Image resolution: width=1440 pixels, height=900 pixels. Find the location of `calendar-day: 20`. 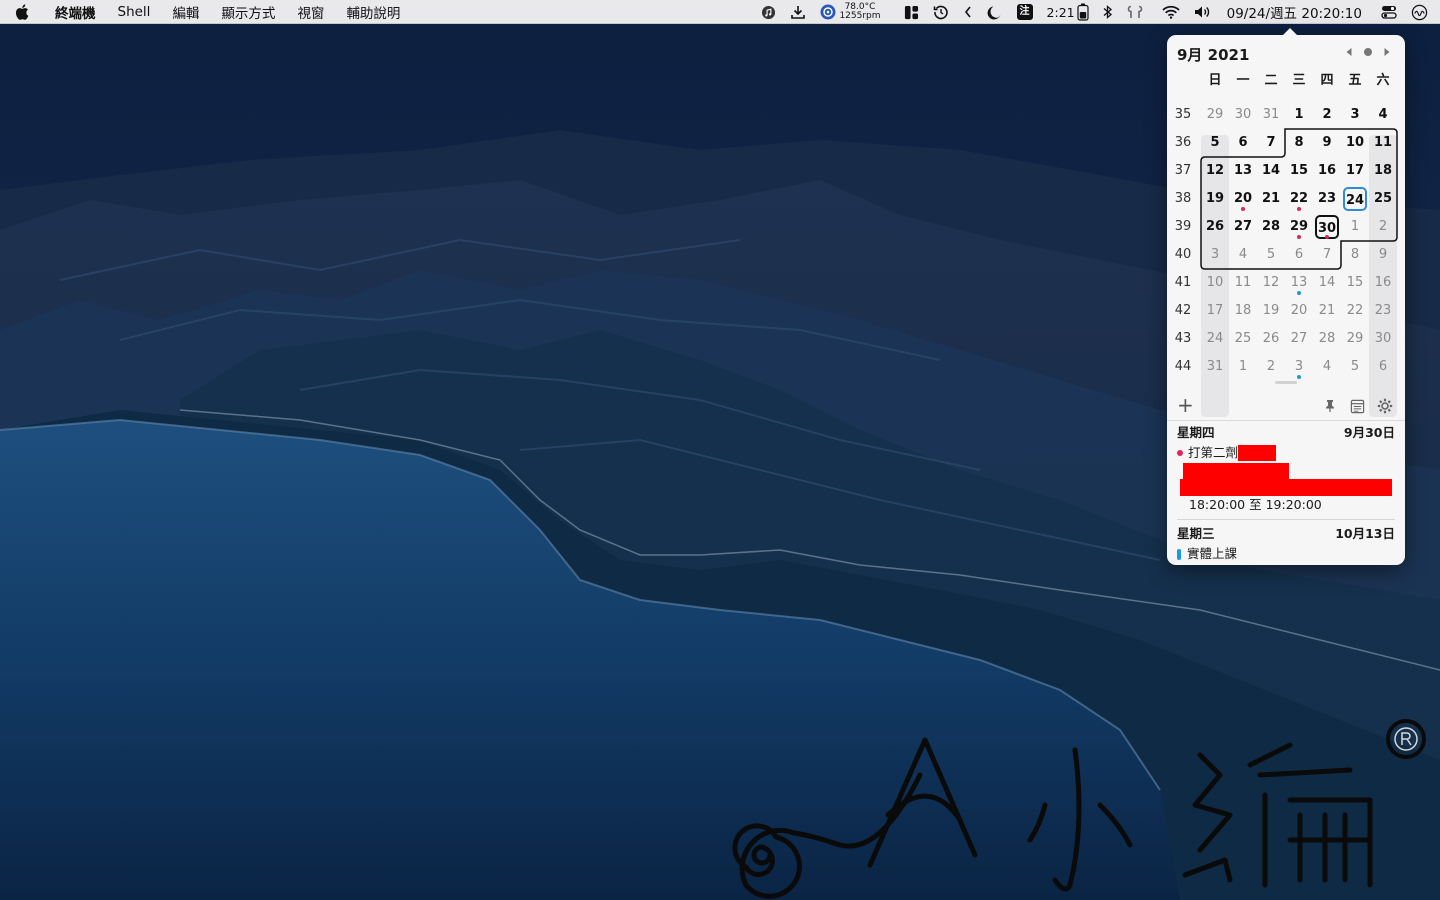

calendar-day: 20 is located at coordinates (1299, 311).